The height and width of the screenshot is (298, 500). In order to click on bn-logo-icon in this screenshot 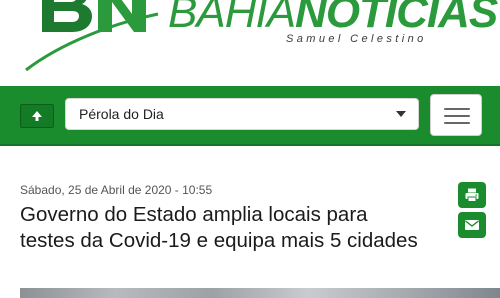, I will do `click(90, 42)`.